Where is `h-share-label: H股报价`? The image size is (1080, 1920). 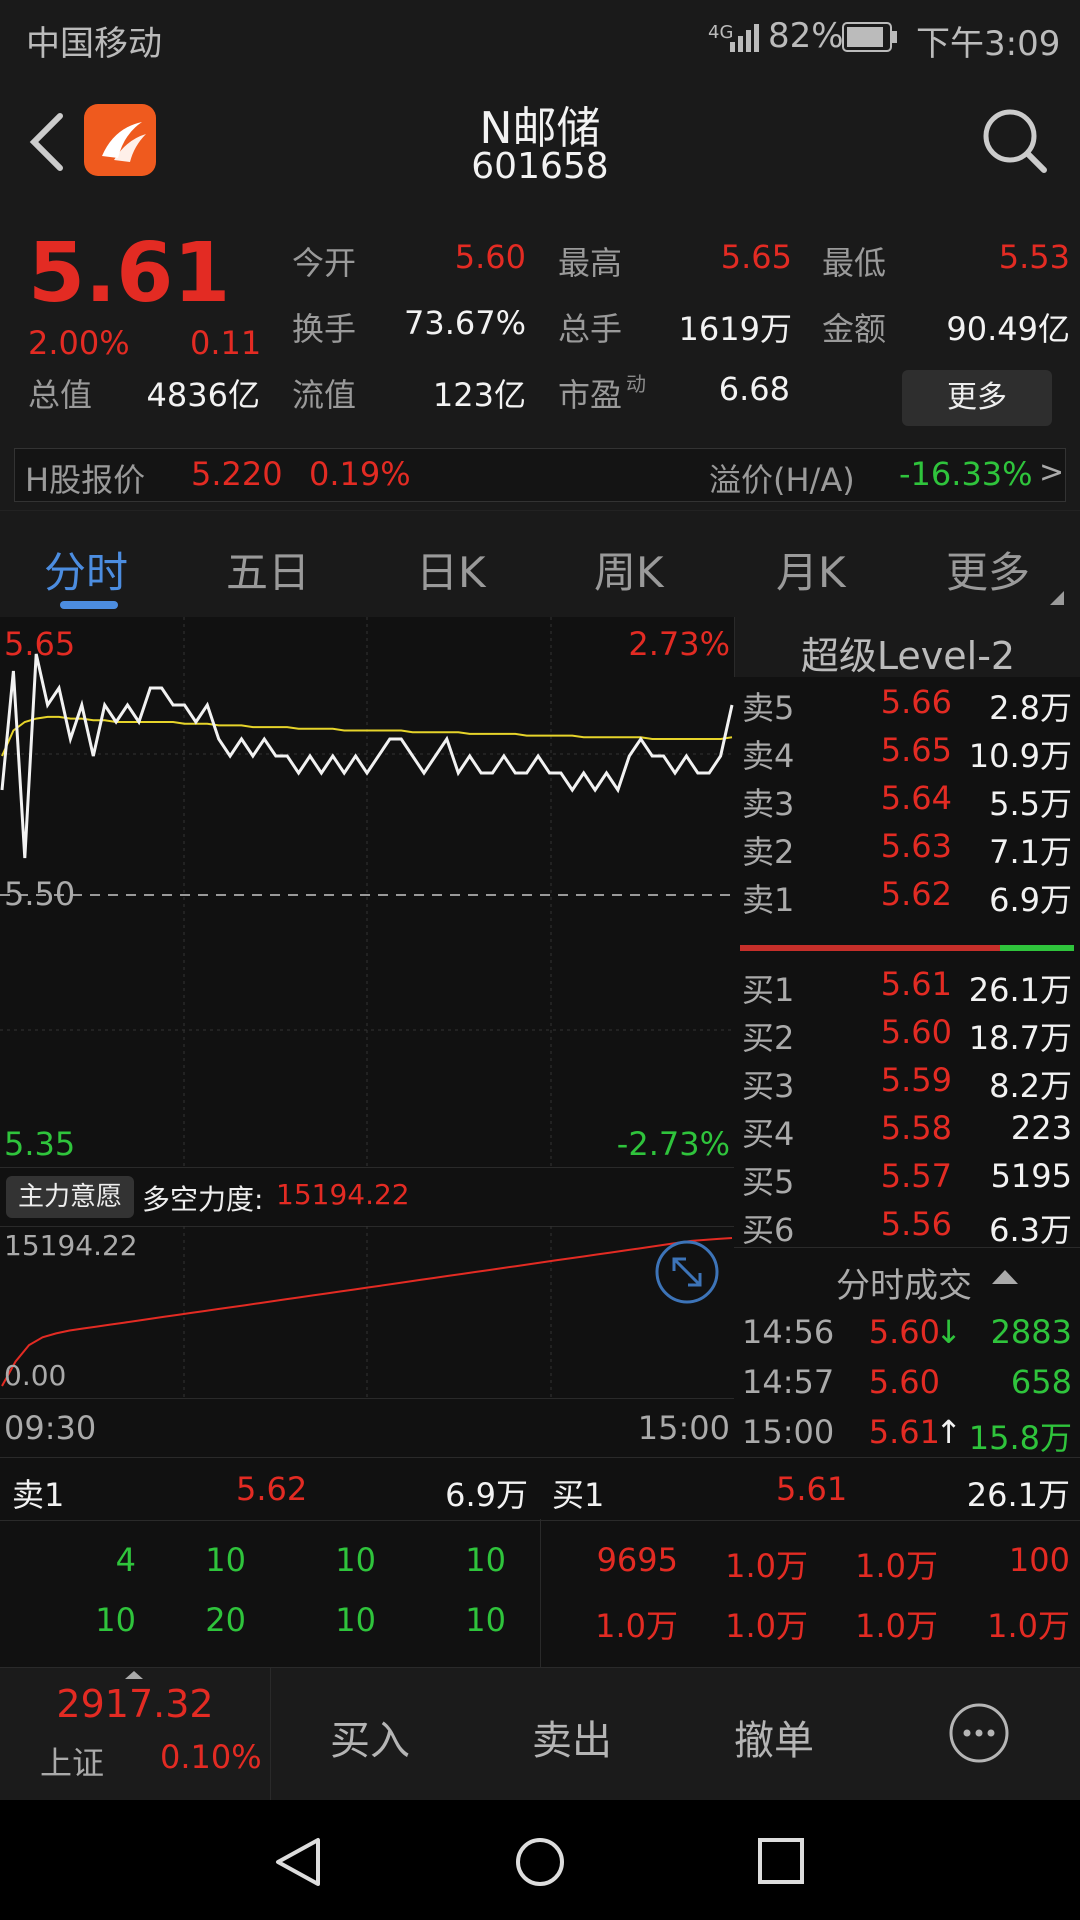 h-share-label: H股报价 is located at coordinates (85, 480).